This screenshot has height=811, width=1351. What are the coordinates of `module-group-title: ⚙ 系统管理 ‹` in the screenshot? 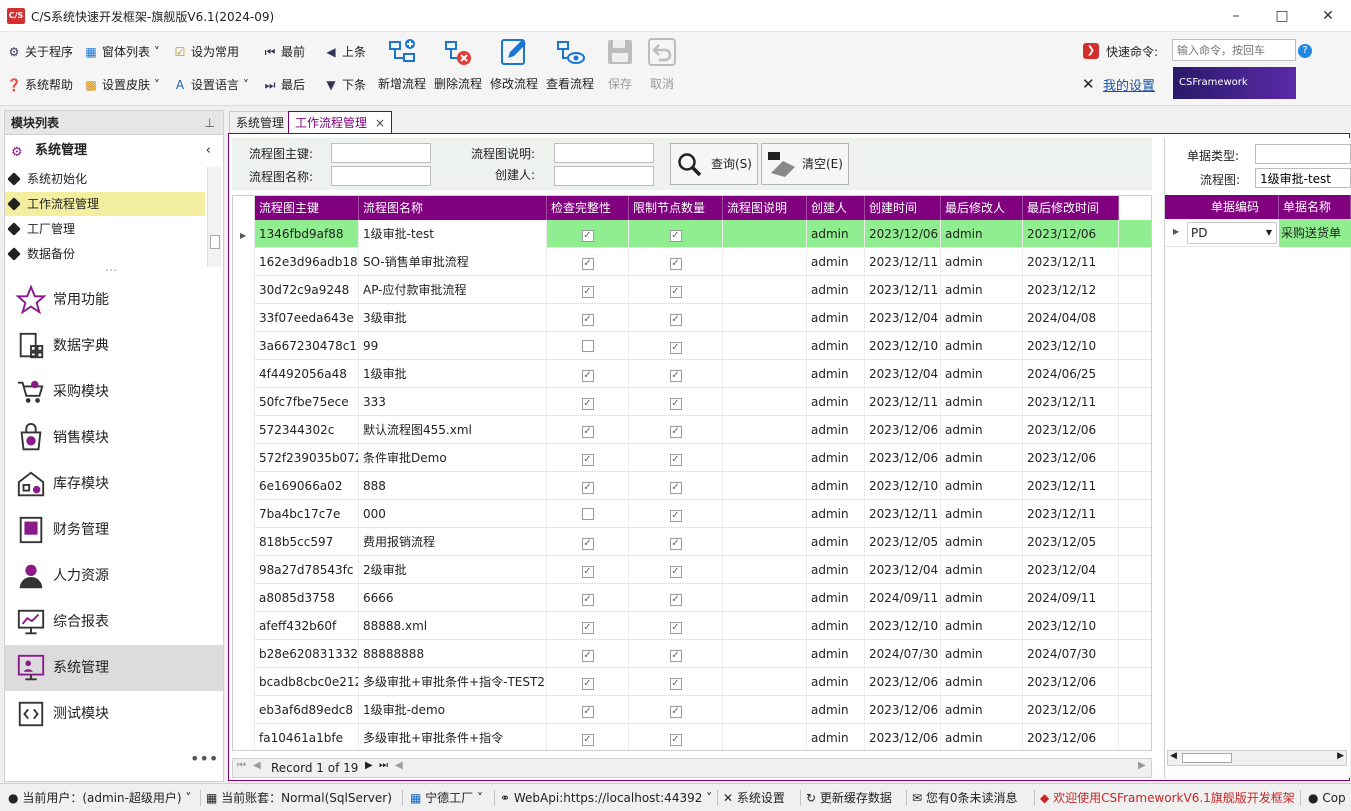 It's located at (114, 151).